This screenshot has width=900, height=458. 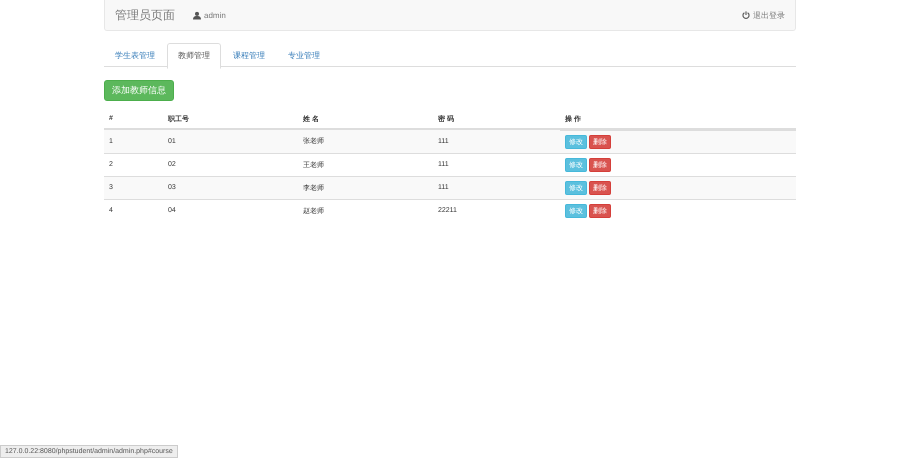 What do you see at coordinates (139, 90) in the screenshot?
I see `add-teacher-button: 添加教师信息` at bounding box center [139, 90].